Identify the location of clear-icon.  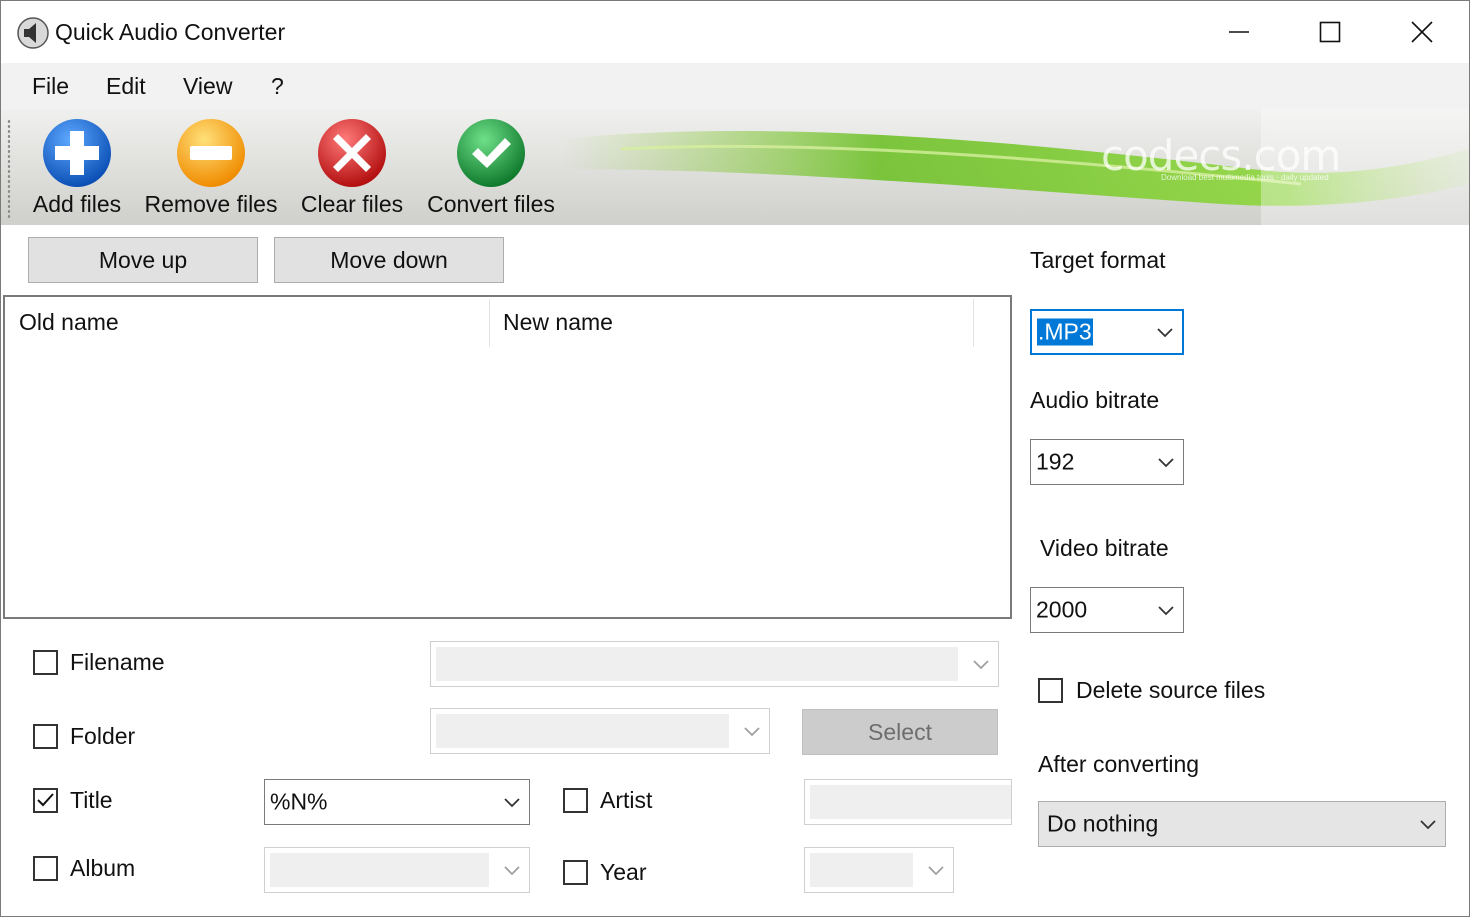
(352, 153).